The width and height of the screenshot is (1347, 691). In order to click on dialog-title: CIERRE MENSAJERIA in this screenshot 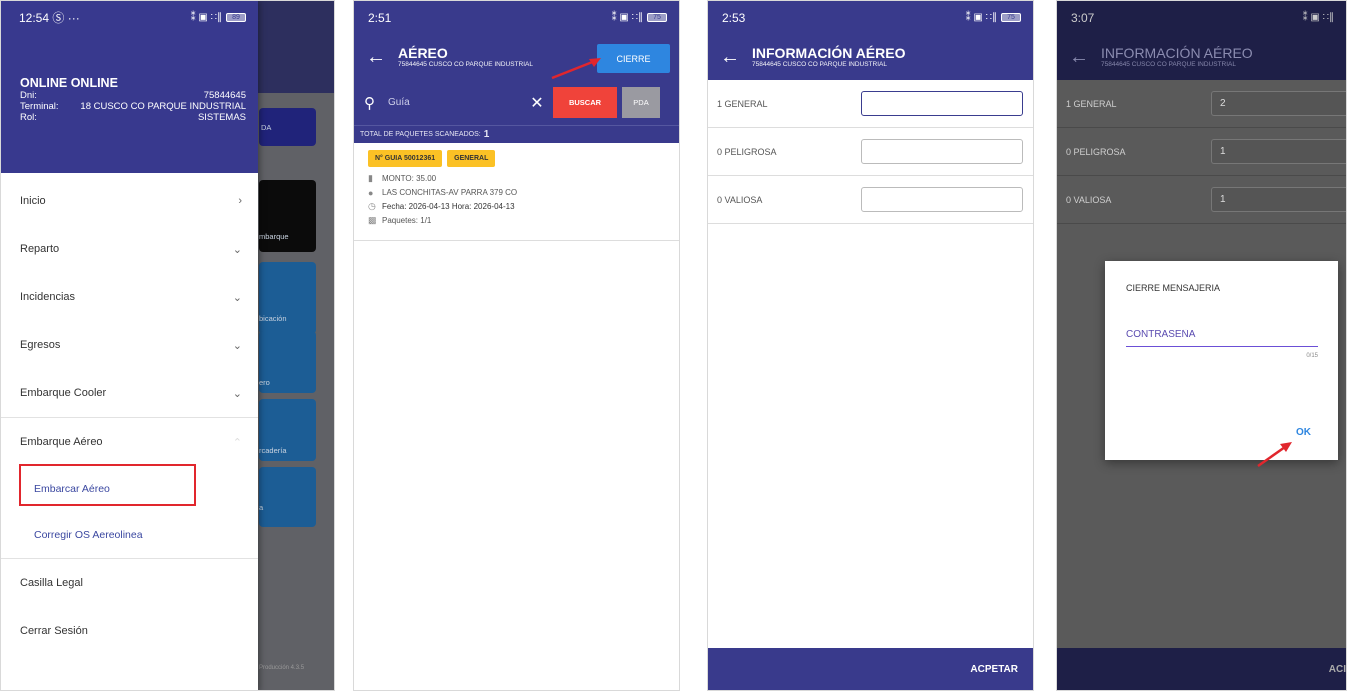, I will do `click(1173, 288)`.